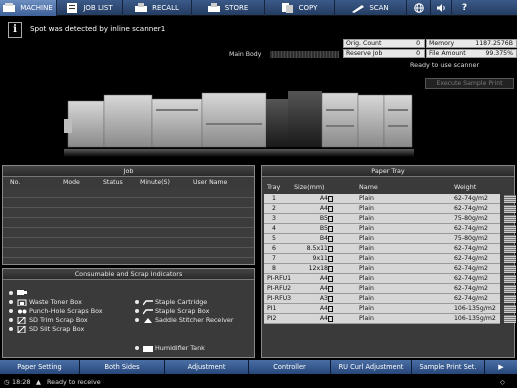 This screenshot has width=517, height=388. What do you see at coordinates (228, 8) in the screenshot?
I see `tab-store: STORE` at bounding box center [228, 8].